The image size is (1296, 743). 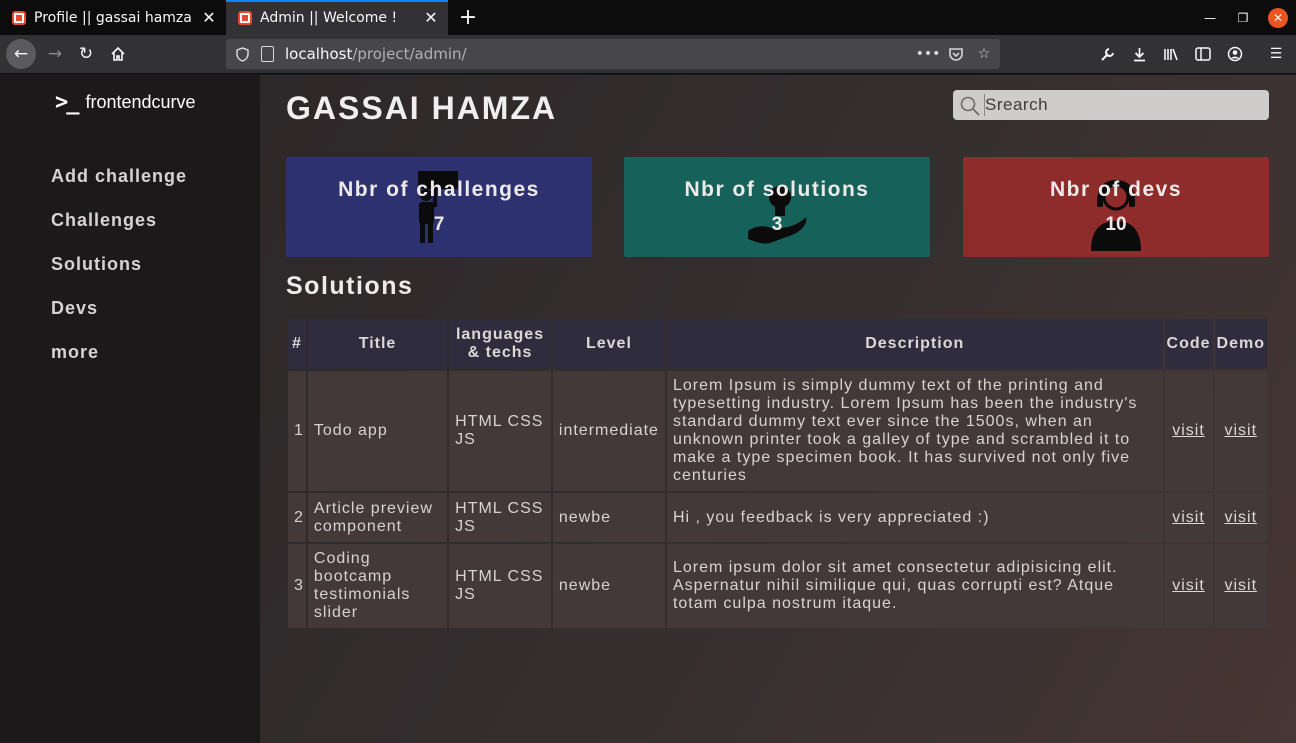 I want to click on stat-label: Nbr of challenges, so click(x=439, y=189).